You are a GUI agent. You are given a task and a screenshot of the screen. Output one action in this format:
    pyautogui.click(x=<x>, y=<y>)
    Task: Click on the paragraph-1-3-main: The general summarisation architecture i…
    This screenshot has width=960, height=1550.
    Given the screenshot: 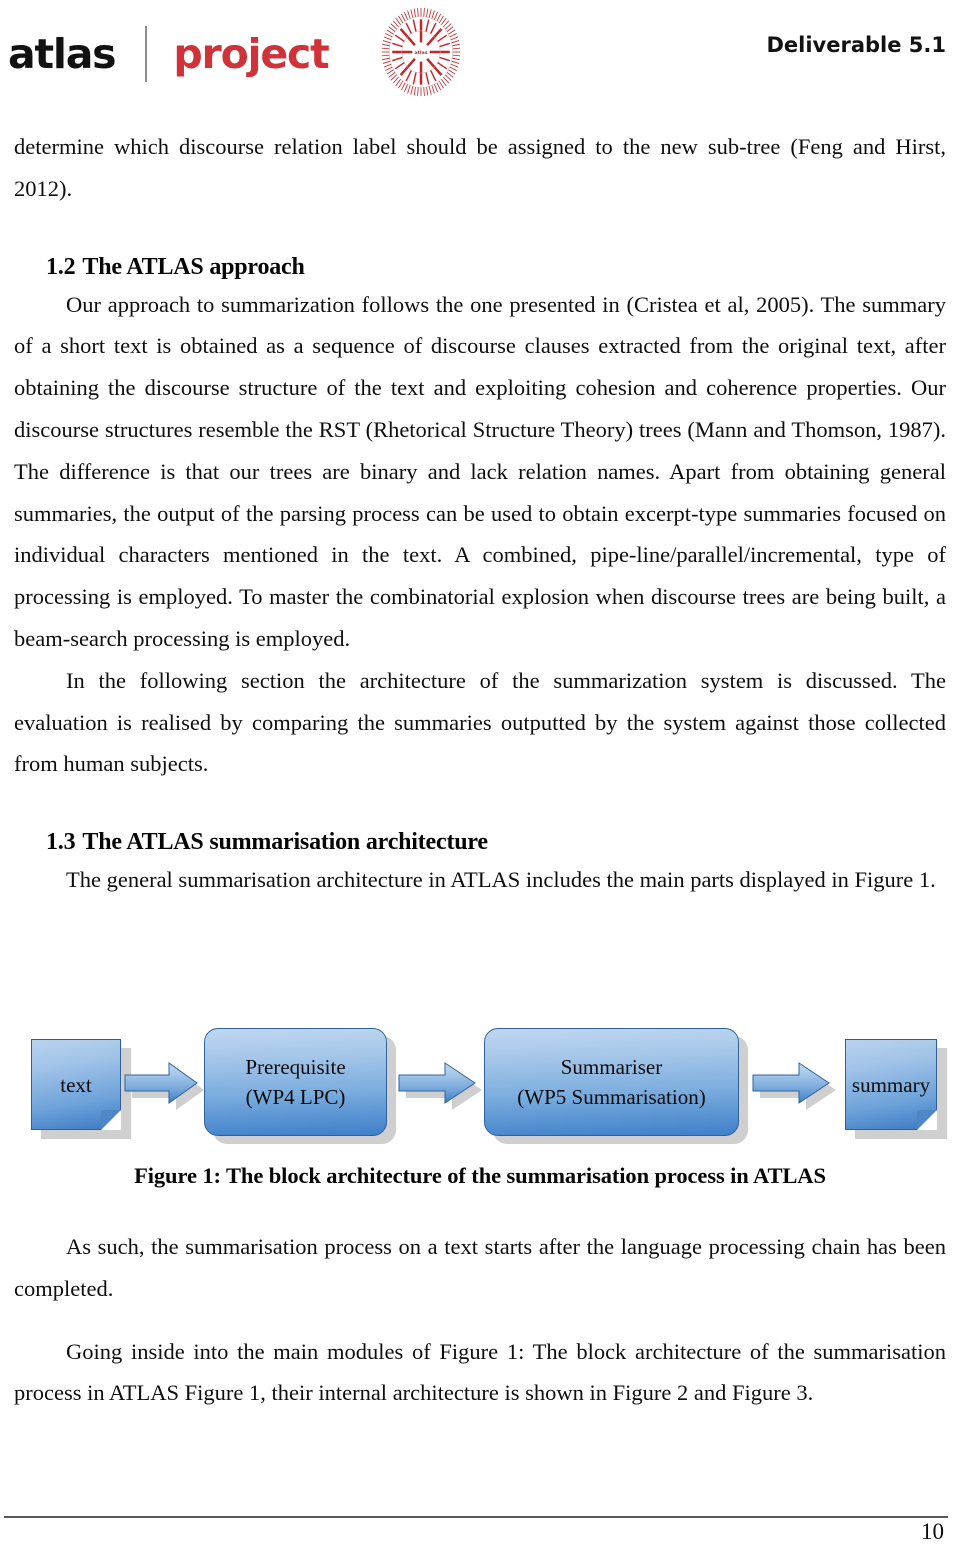 What is the action you would take?
    pyautogui.click(x=501, y=880)
    